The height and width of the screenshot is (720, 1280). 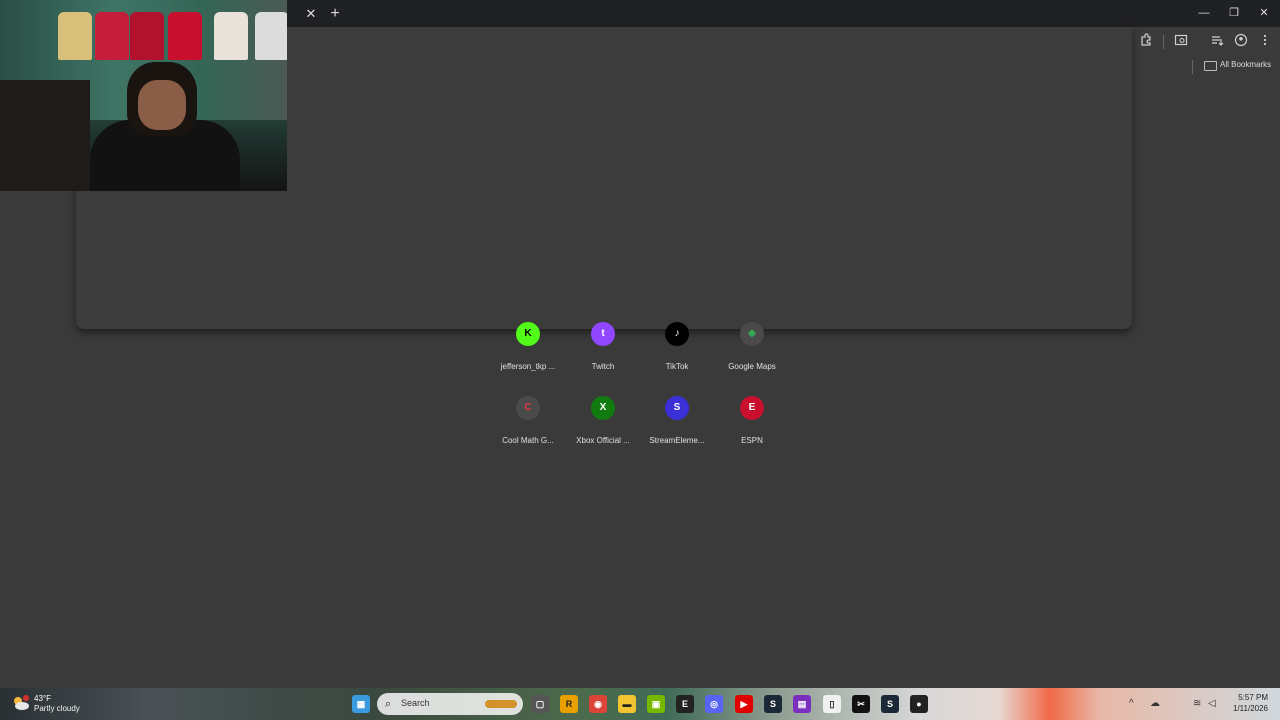 I want to click on shortcut-label: Twitch, so click(x=603, y=366).